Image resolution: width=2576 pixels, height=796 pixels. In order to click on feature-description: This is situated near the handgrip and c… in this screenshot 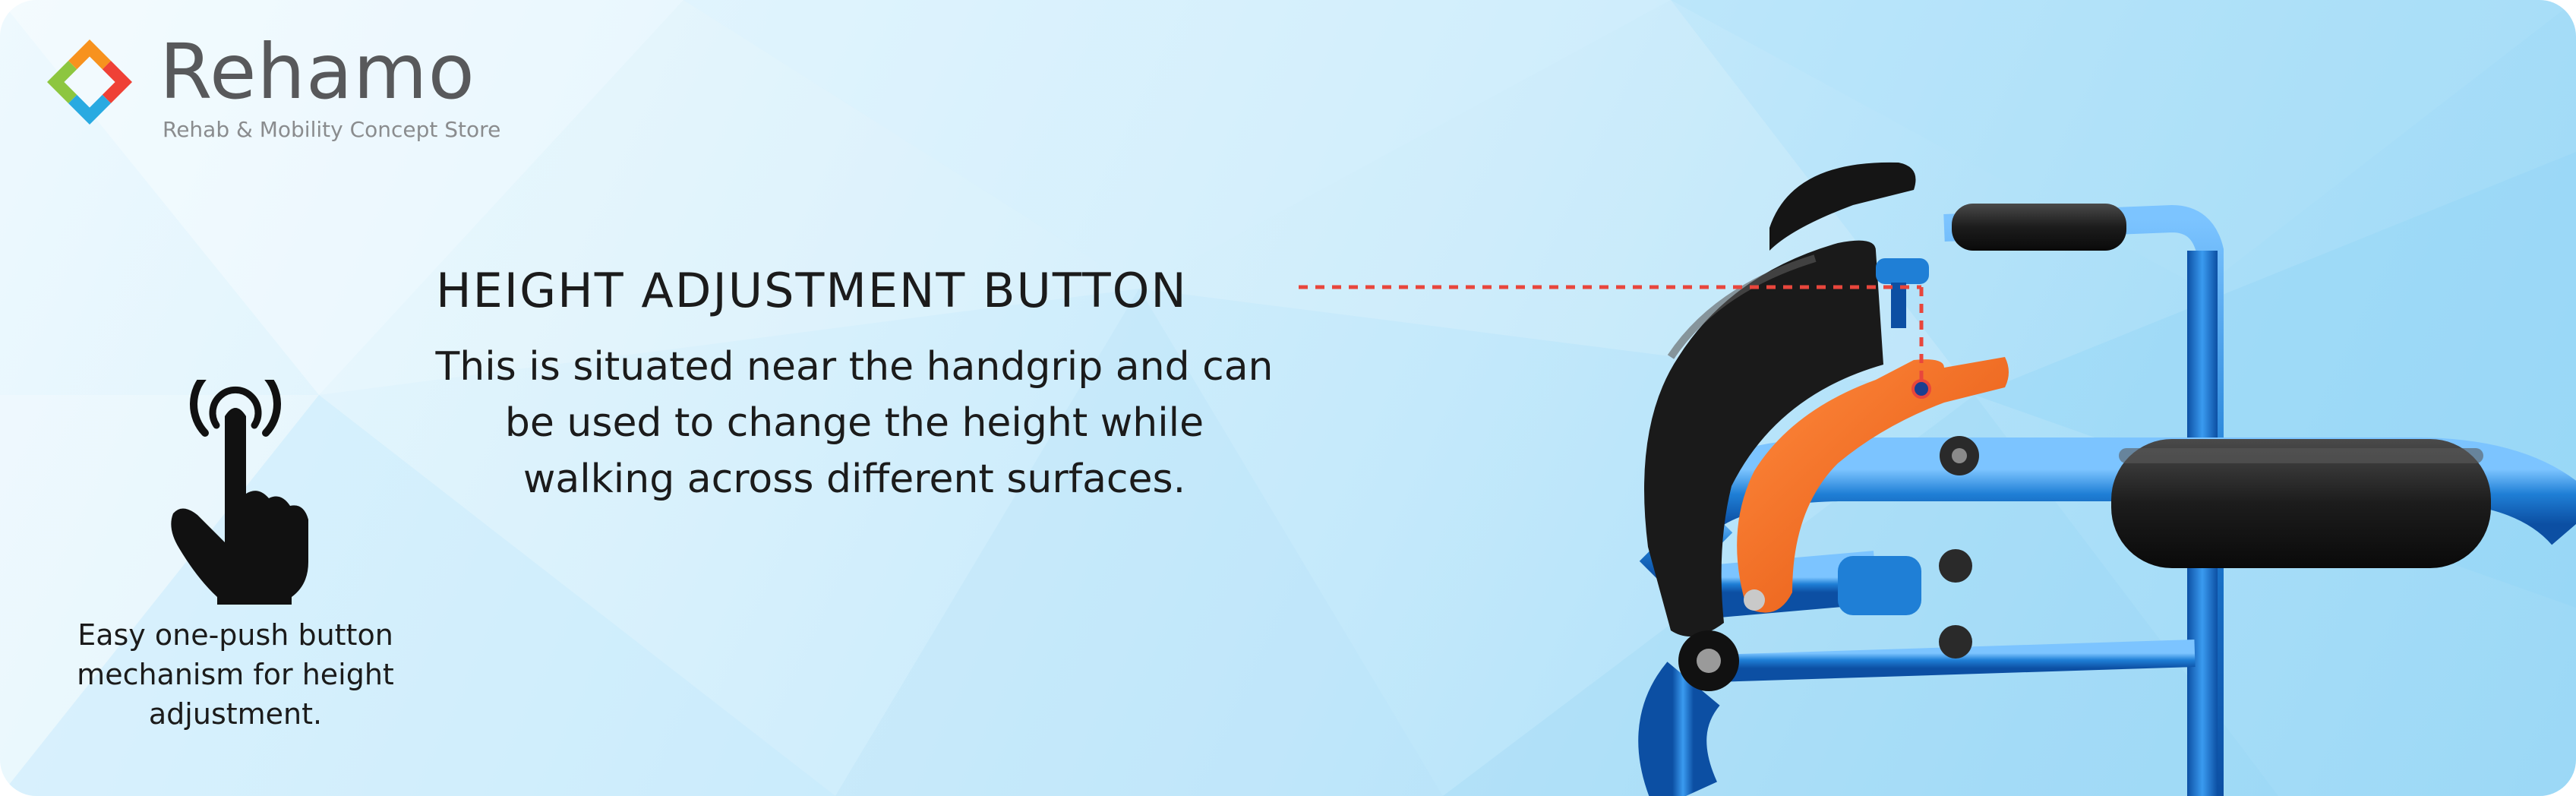, I will do `click(854, 423)`.